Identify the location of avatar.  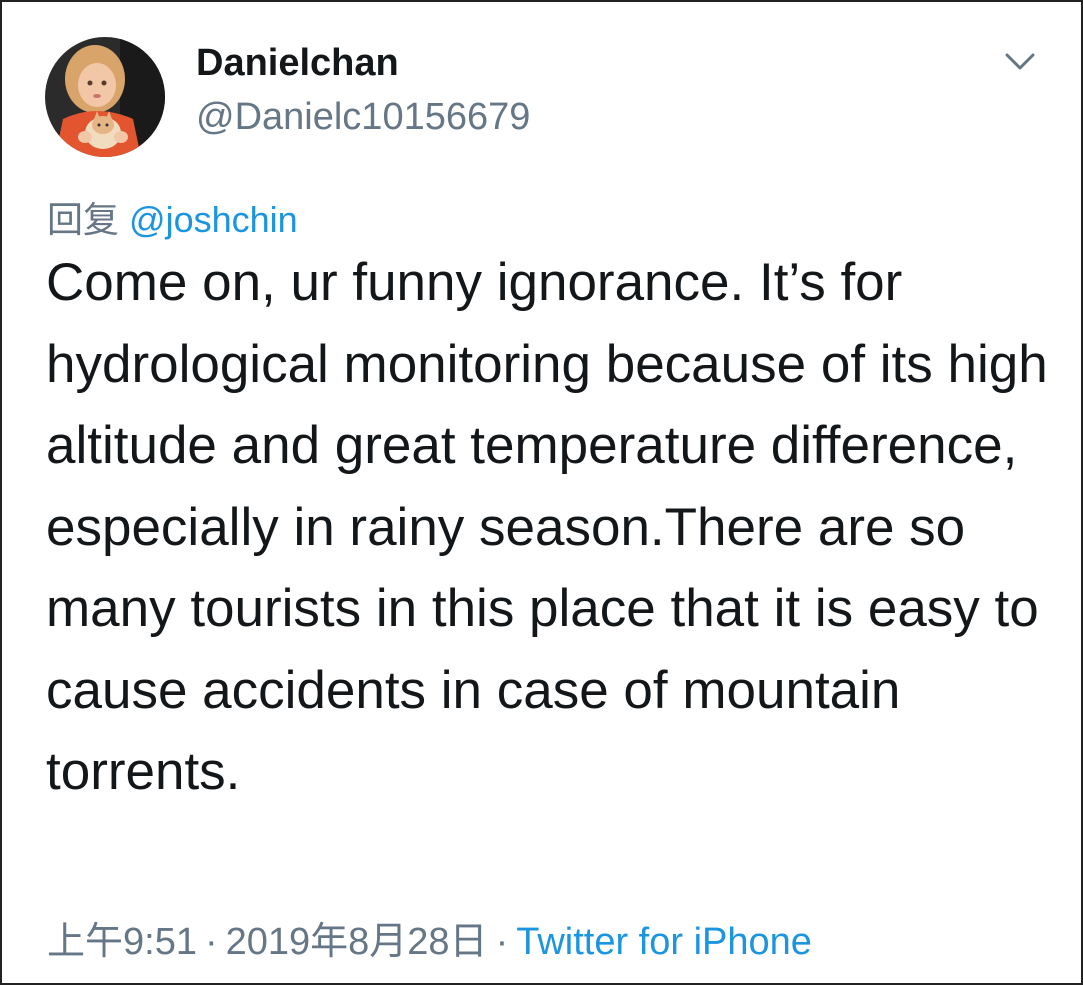
(105, 97).